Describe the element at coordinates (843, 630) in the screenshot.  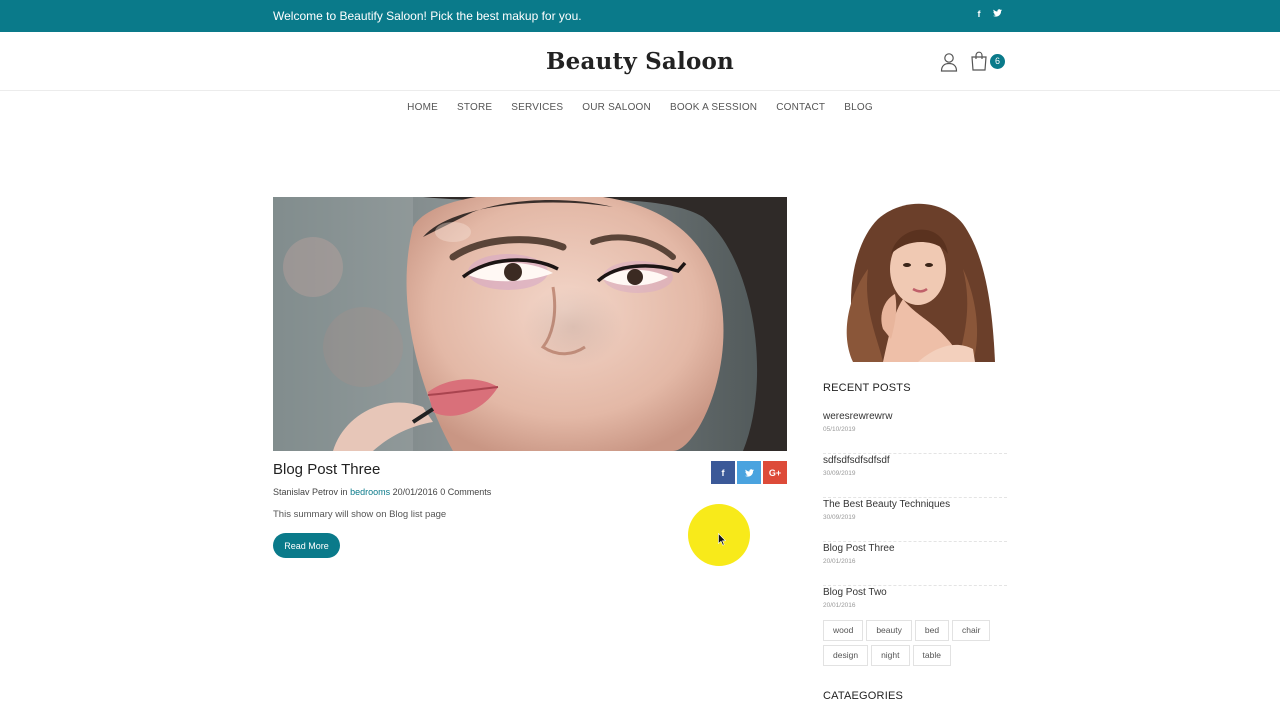
I see `tag-wood: wood` at that location.